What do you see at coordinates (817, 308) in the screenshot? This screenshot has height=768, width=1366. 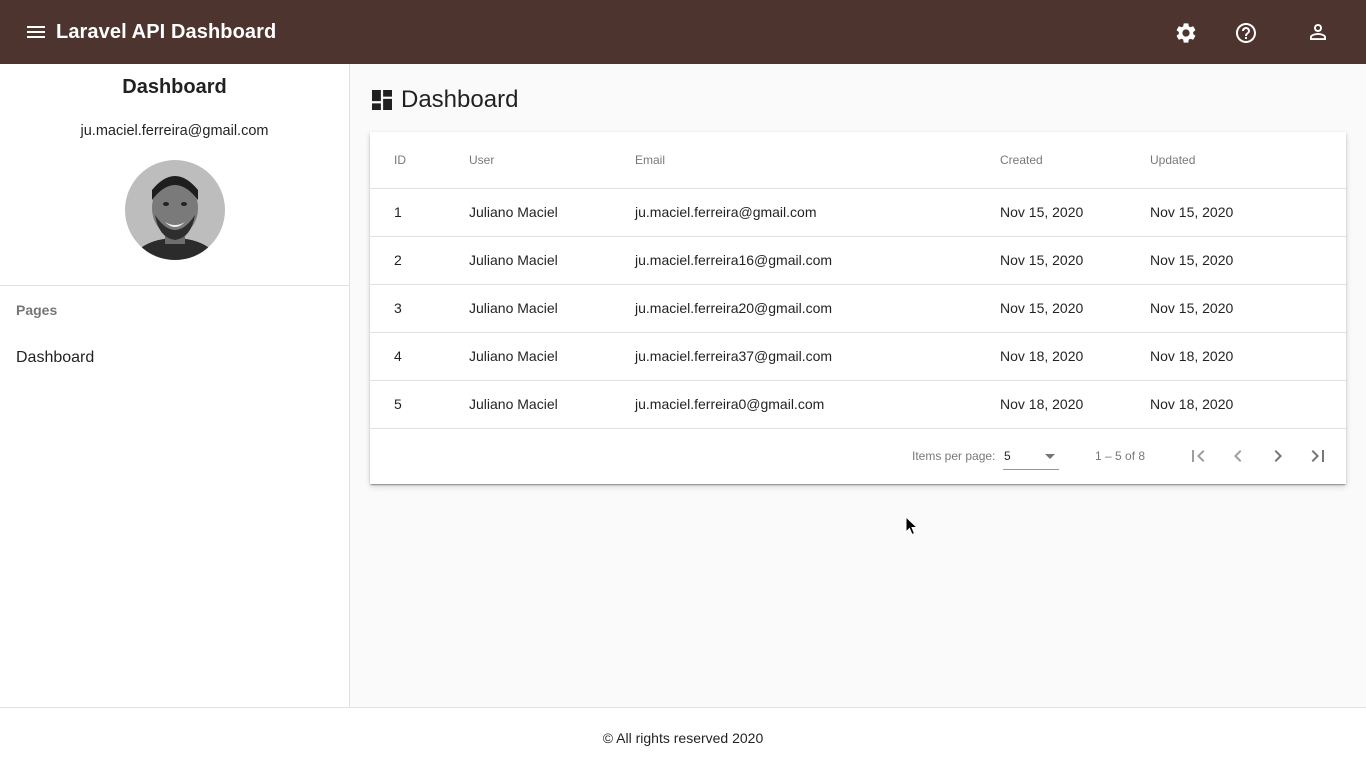 I see `cell-email: ju.maciel.ferreira20@gmail.com` at bounding box center [817, 308].